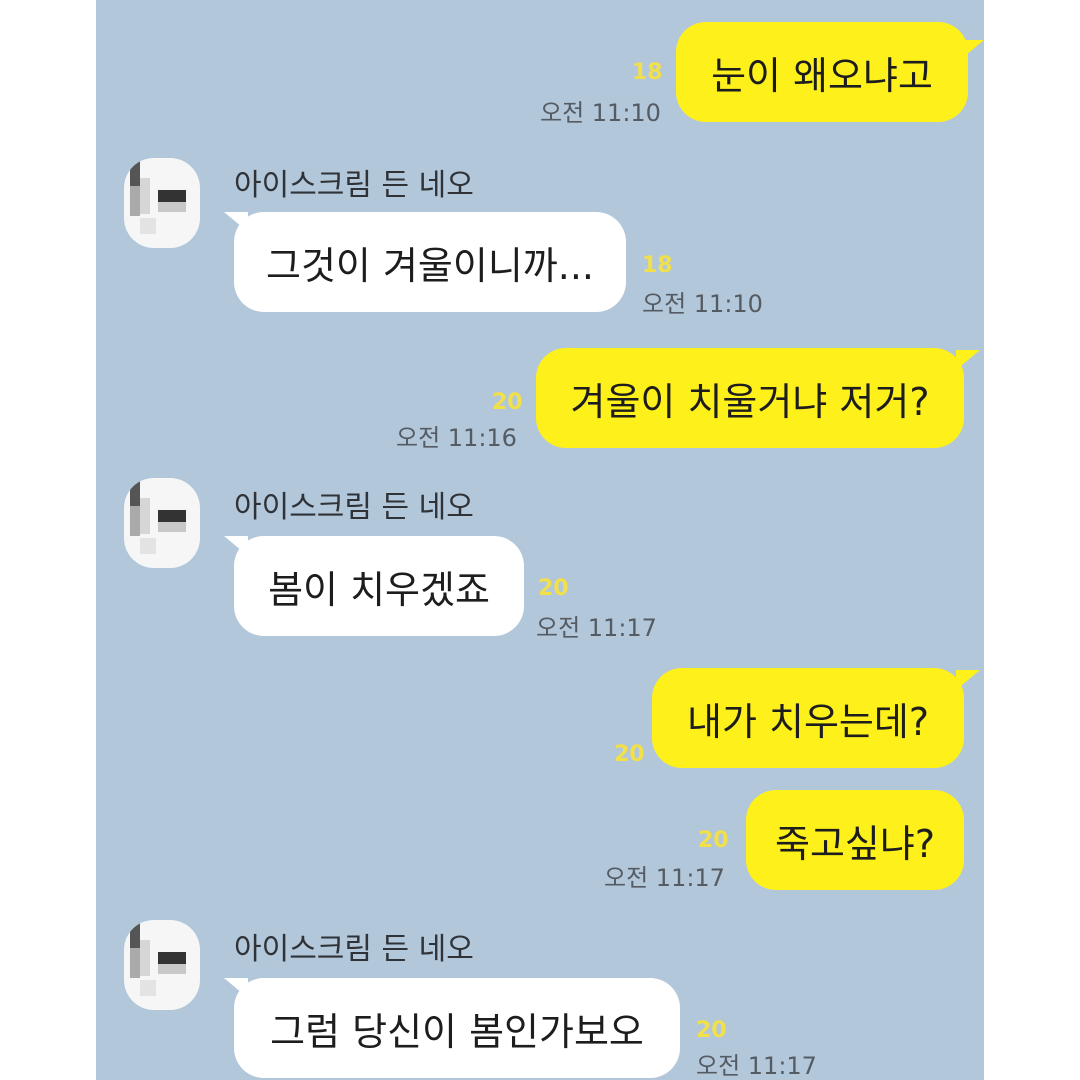 This screenshot has height=1080, width=1080. What do you see at coordinates (808, 718) in the screenshot?
I see `message-bubble: 내가 치우는데?` at bounding box center [808, 718].